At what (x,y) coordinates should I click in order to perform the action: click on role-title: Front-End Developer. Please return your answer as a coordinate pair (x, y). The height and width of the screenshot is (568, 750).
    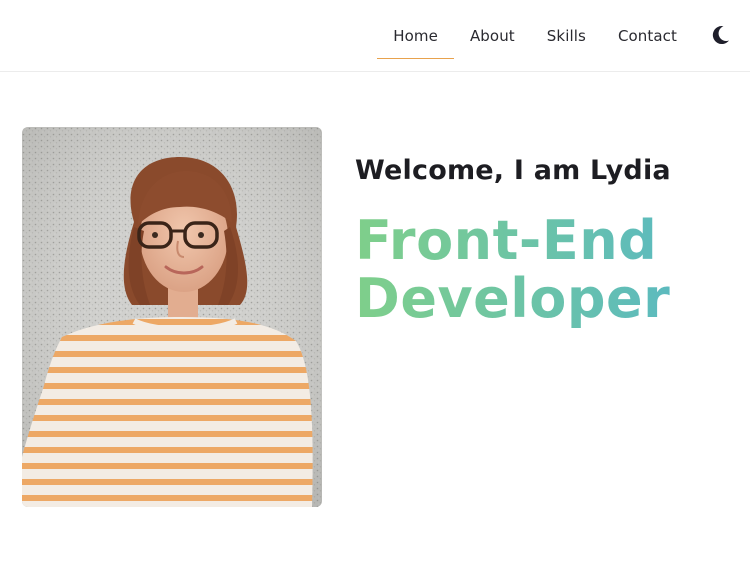
    Looking at the image, I should click on (545, 270).